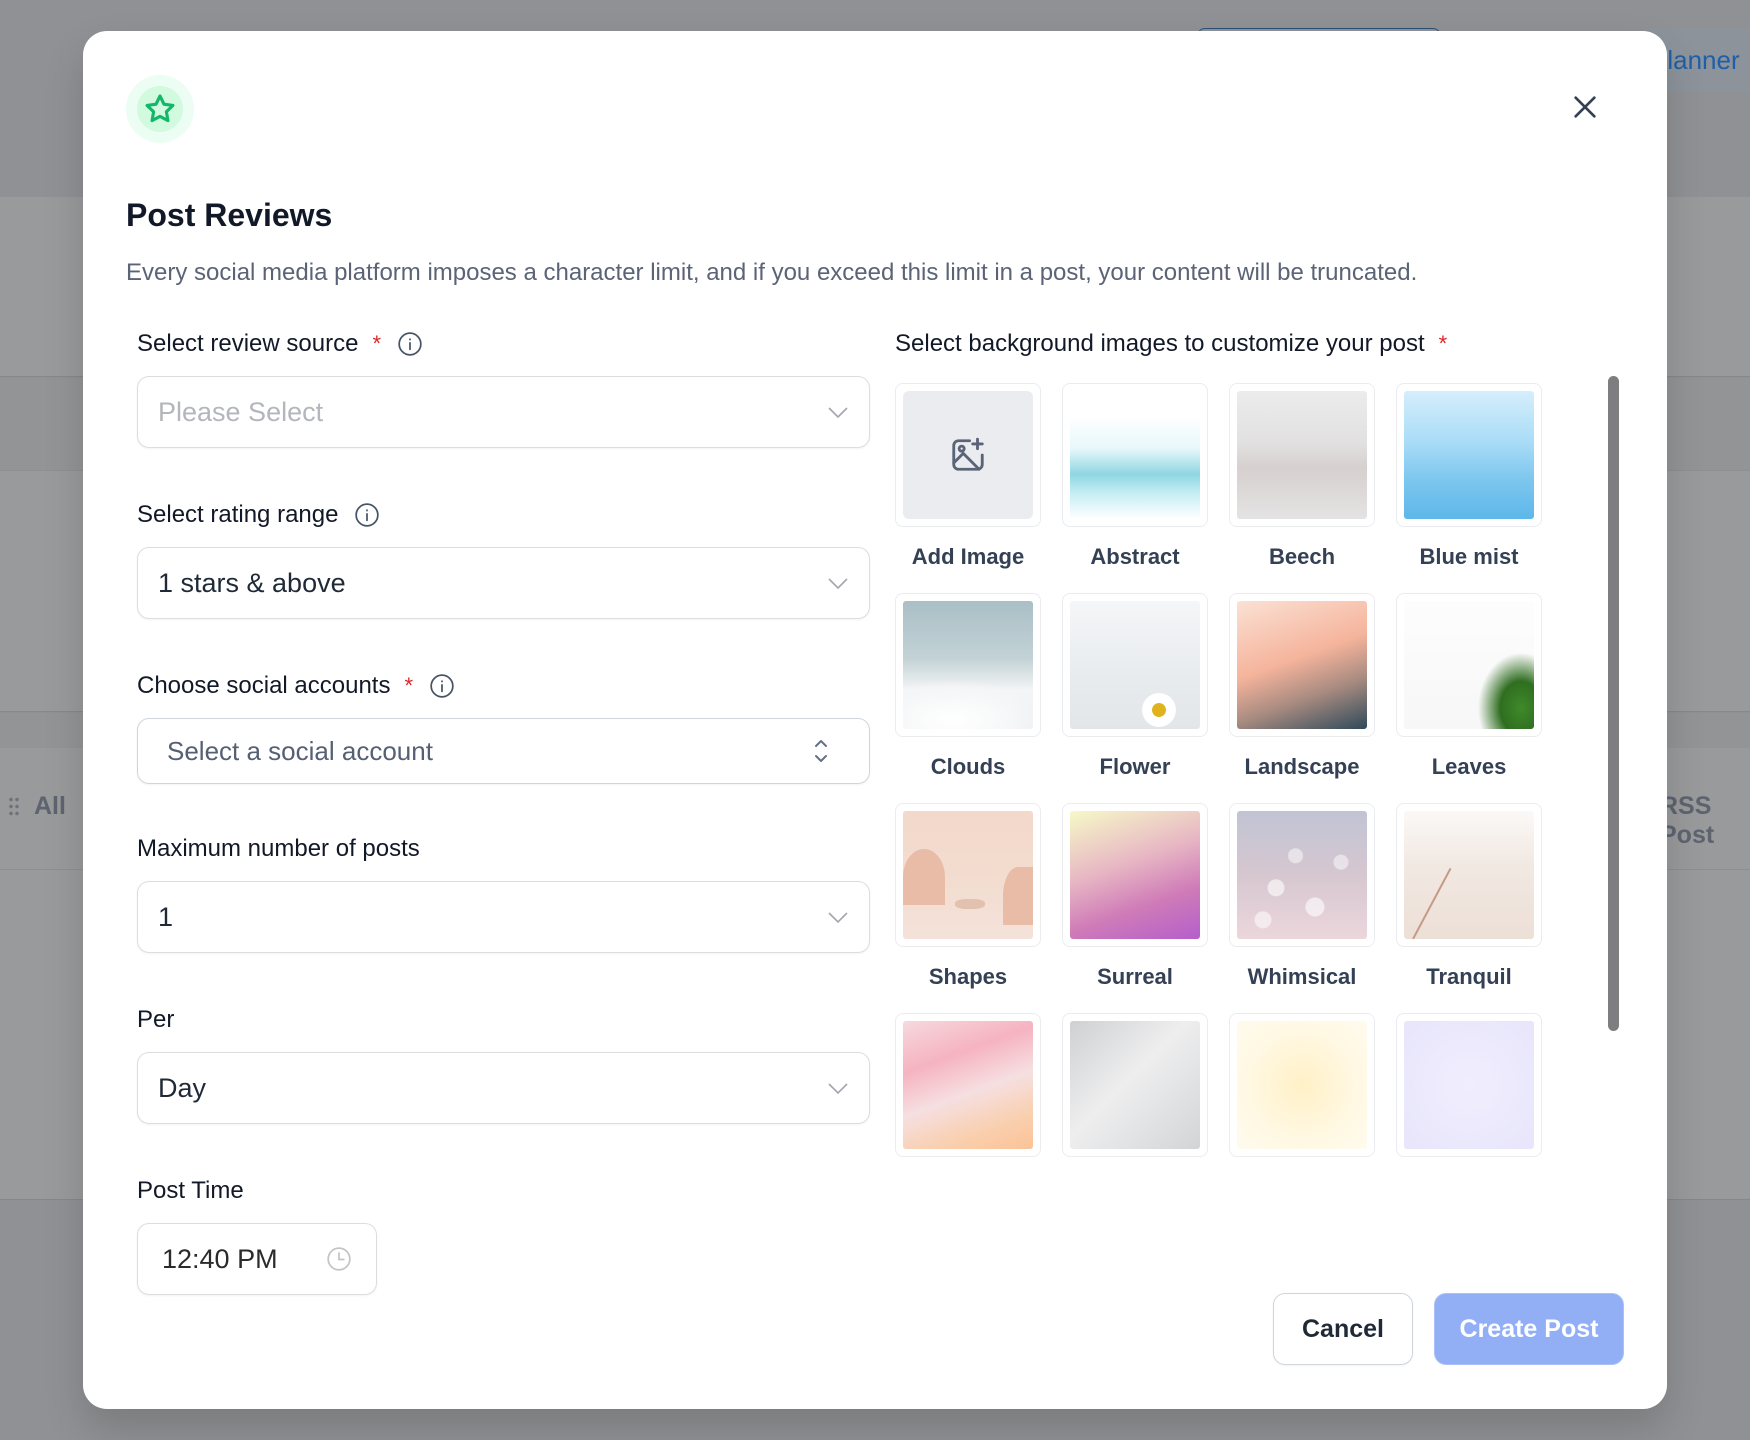 This screenshot has width=1750, height=1440. What do you see at coordinates (1302, 766) in the screenshot?
I see `background-image-label: Landscape` at bounding box center [1302, 766].